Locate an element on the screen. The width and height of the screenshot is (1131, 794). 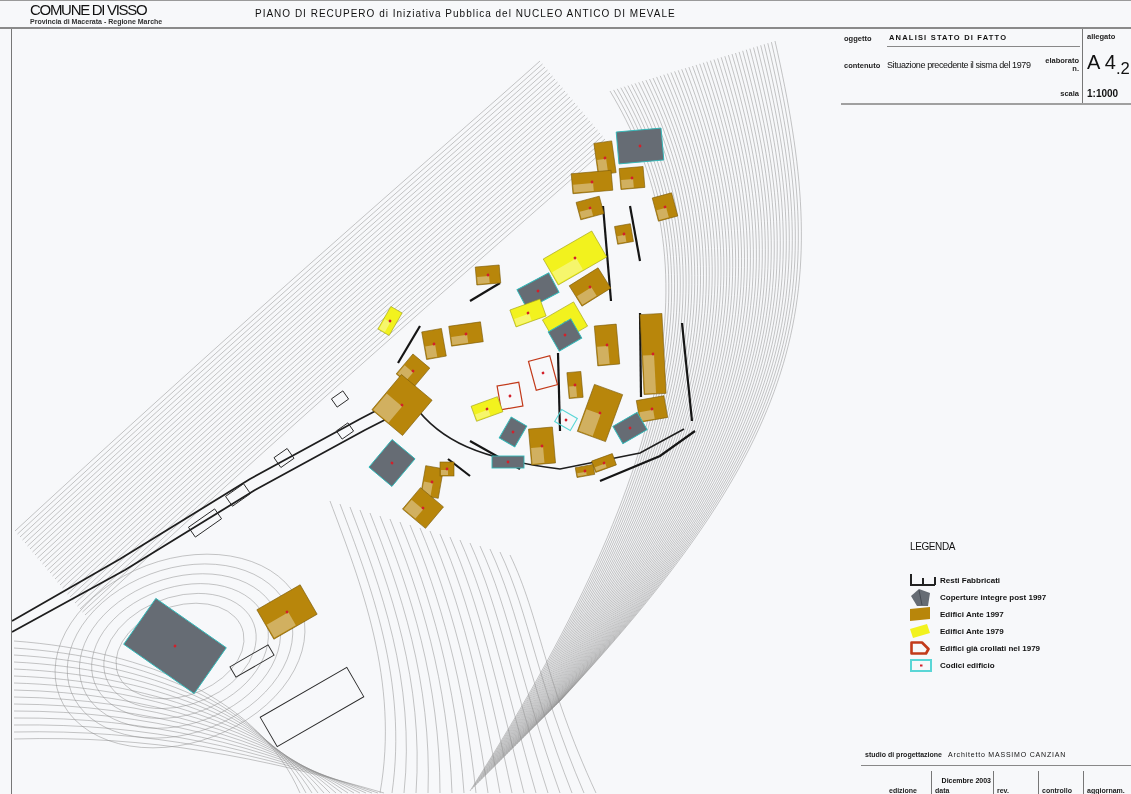
municipality-name: COMUNE DI VISSO is located at coordinates (89, 9).